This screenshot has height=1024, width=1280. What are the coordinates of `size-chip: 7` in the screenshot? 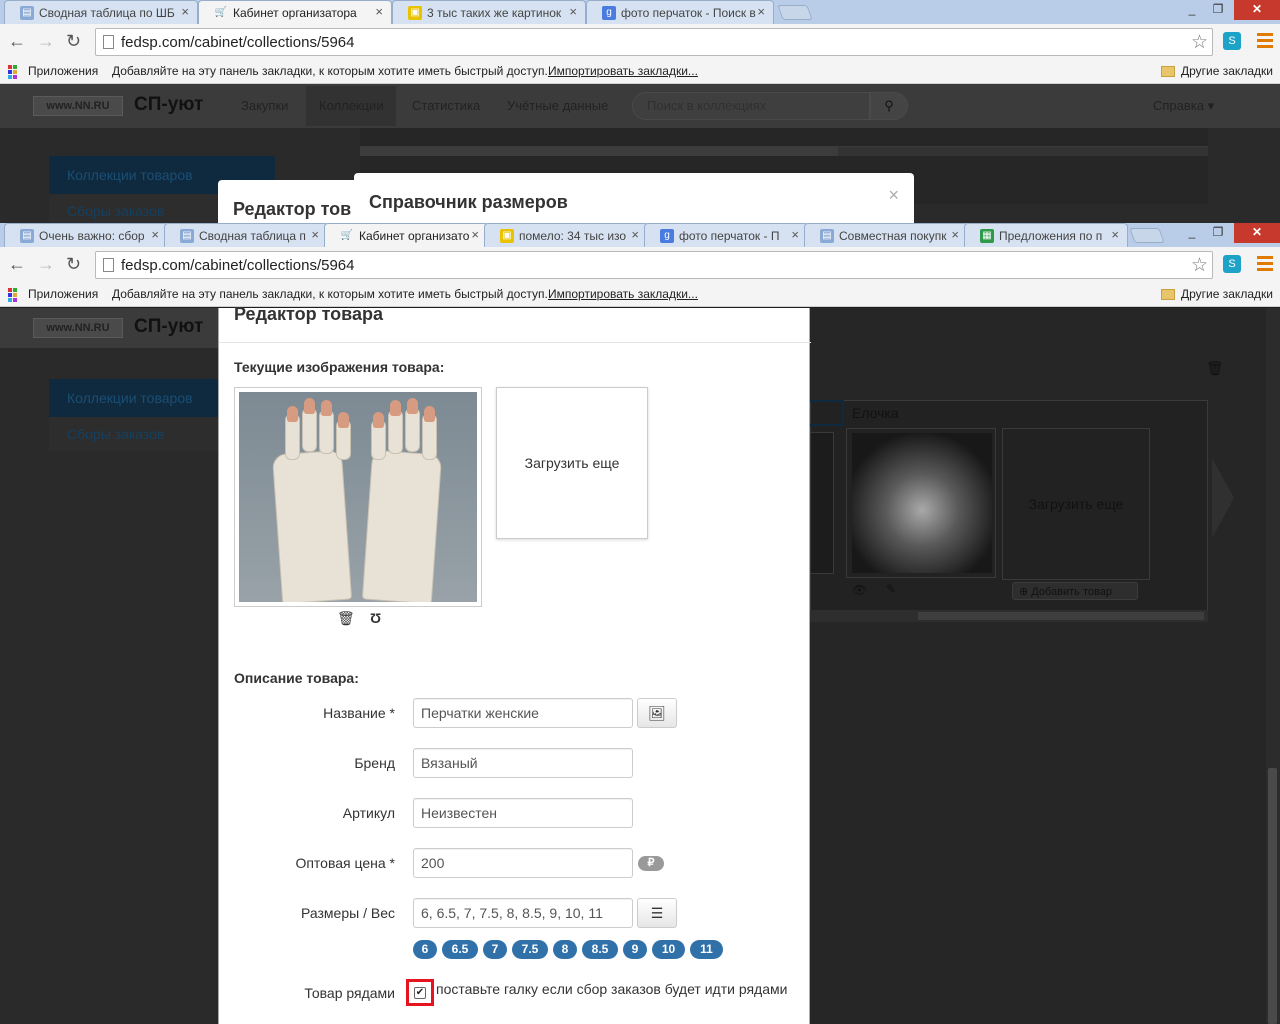 It's located at (495, 949).